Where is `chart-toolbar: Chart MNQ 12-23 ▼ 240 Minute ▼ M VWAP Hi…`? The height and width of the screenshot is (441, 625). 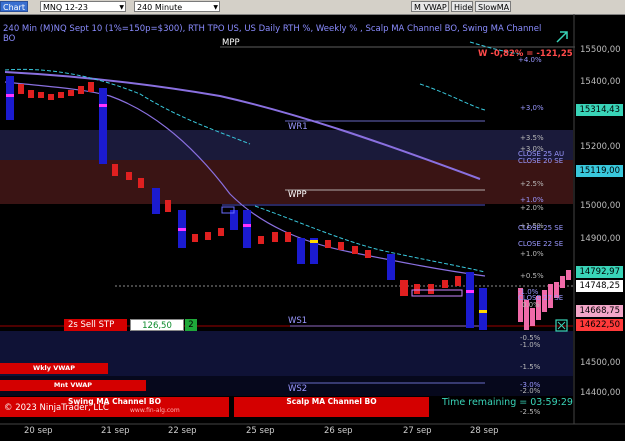 chart-toolbar: Chart MNQ 12-23 ▼ 240 Minute ▼ M VWAP Hi… is located at coordinates (312, 7).